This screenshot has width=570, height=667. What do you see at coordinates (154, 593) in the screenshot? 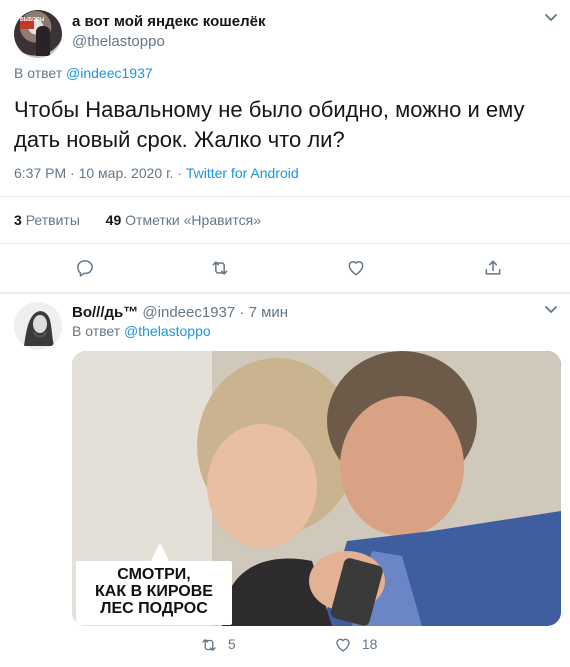
I see `photo-caption: СМОТРИ, КАК В КИРОВЕ ЛЕС ПОДРОС` at bounding box center [154, 593].